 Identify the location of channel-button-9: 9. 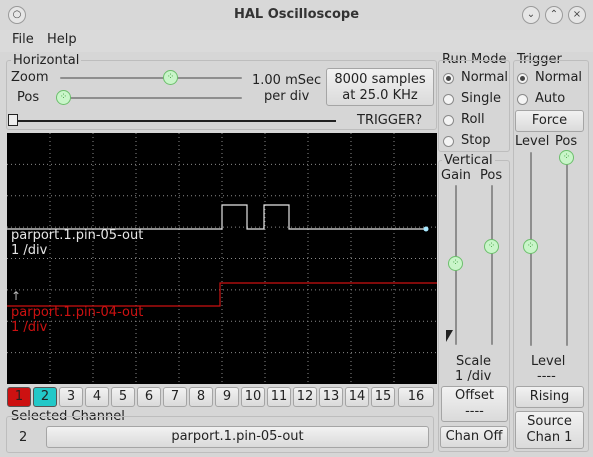
(227, 397).